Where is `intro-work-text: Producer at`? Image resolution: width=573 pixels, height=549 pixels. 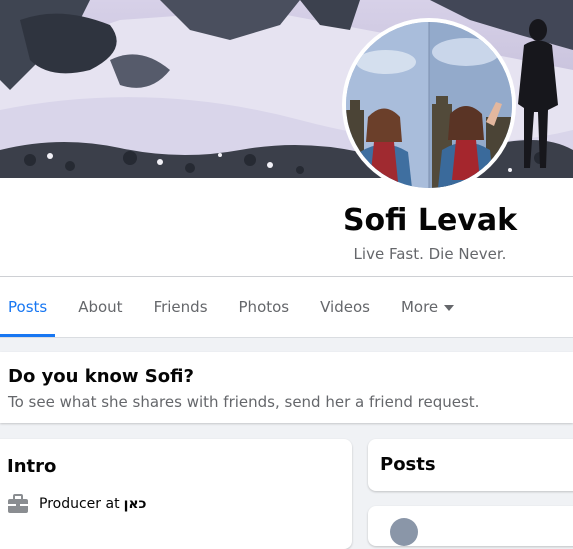 intro-work-text: Producer at is located at coordinates (79, 504).